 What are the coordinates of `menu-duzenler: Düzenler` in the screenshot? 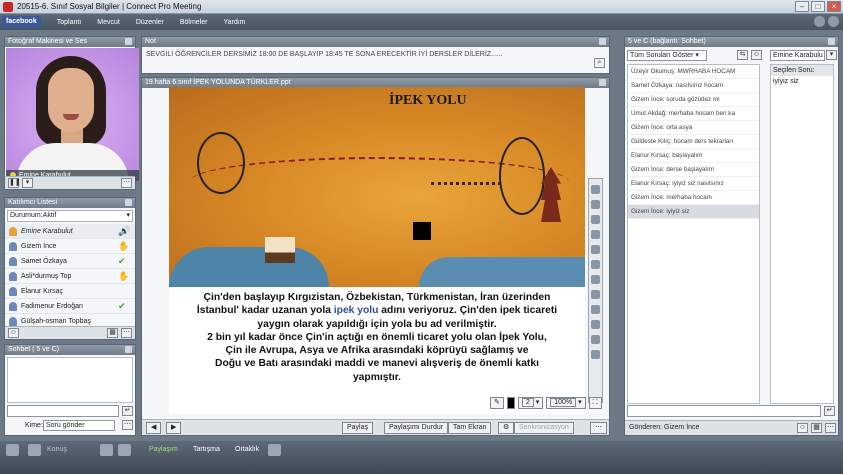 It's located at (150, 22).